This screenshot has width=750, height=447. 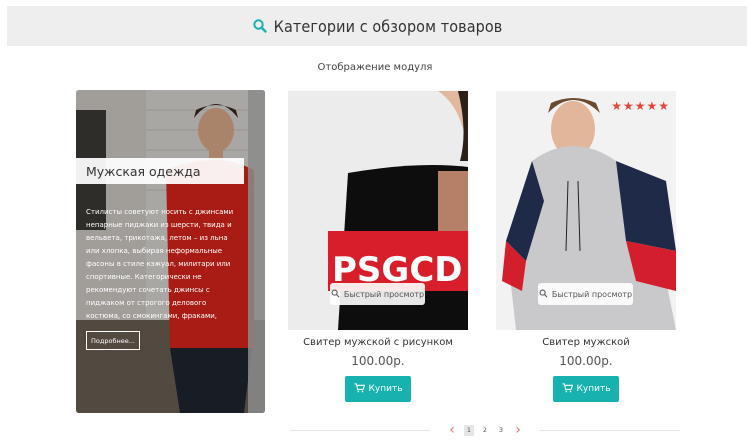 I want to click on module-label: Отображение модуля, so click(x=375, y=67).